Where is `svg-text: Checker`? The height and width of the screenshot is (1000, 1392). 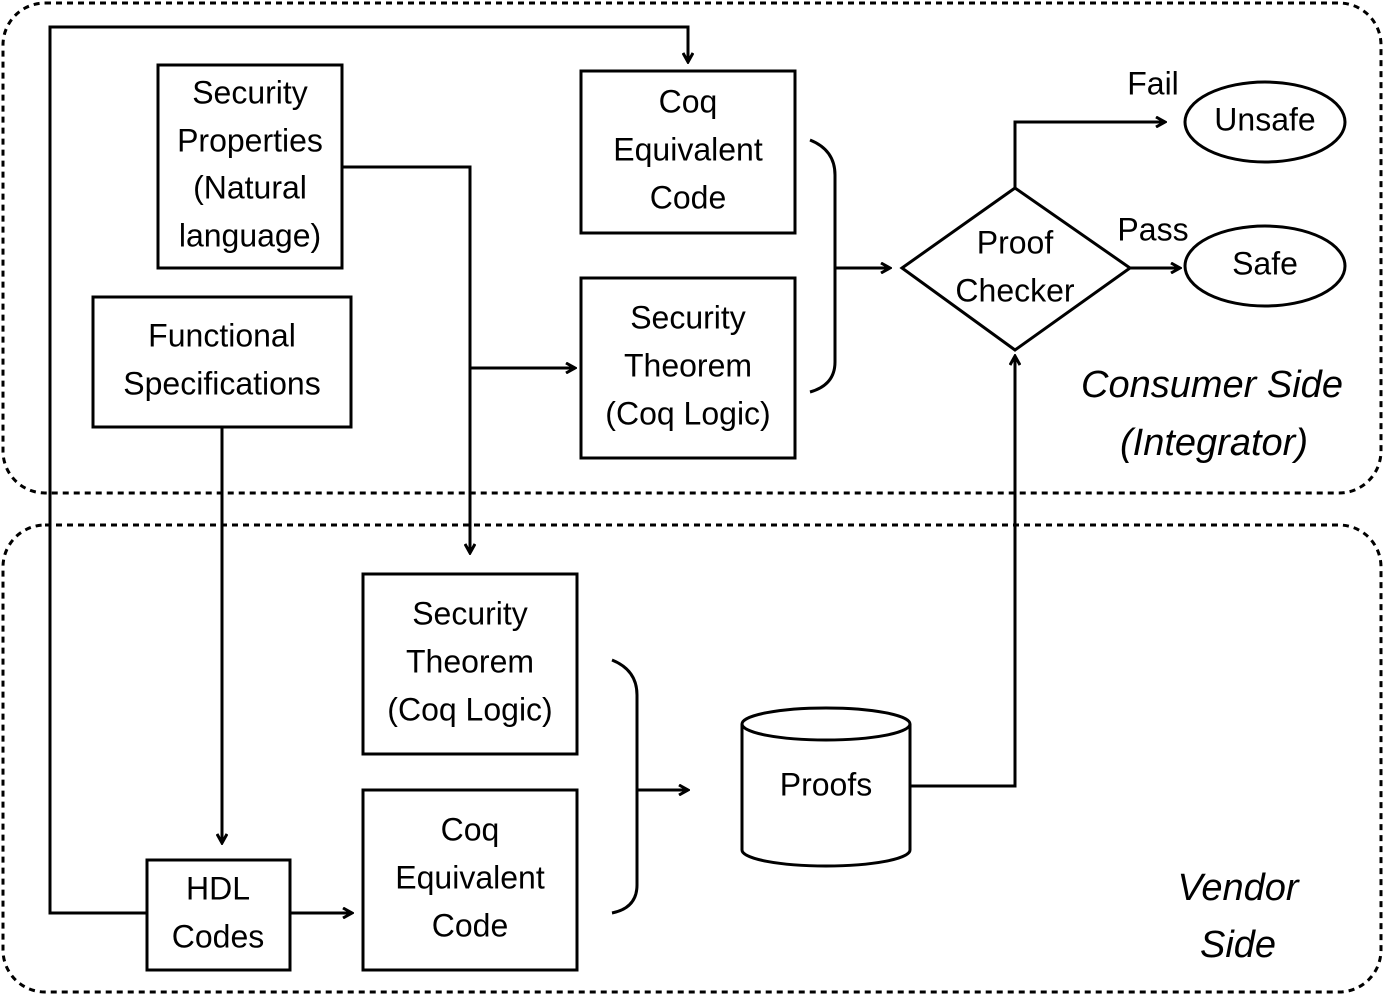
svg-text: Checker is located at coordinates (1015, 290).